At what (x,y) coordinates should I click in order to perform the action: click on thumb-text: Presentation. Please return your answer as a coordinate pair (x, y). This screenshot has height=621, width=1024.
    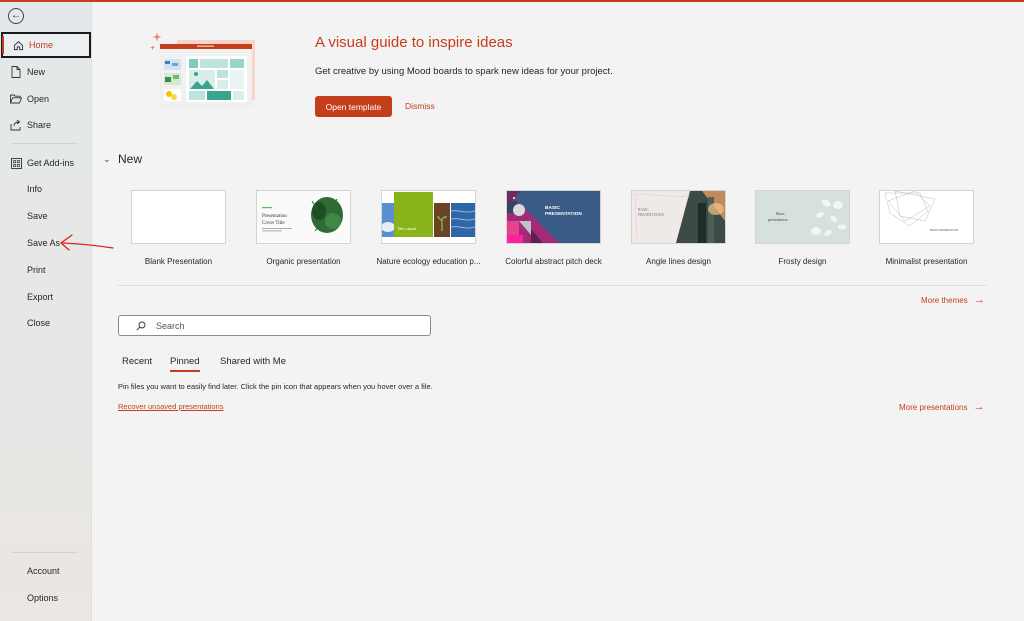
    Looking at the image, I should click on (274, 216).